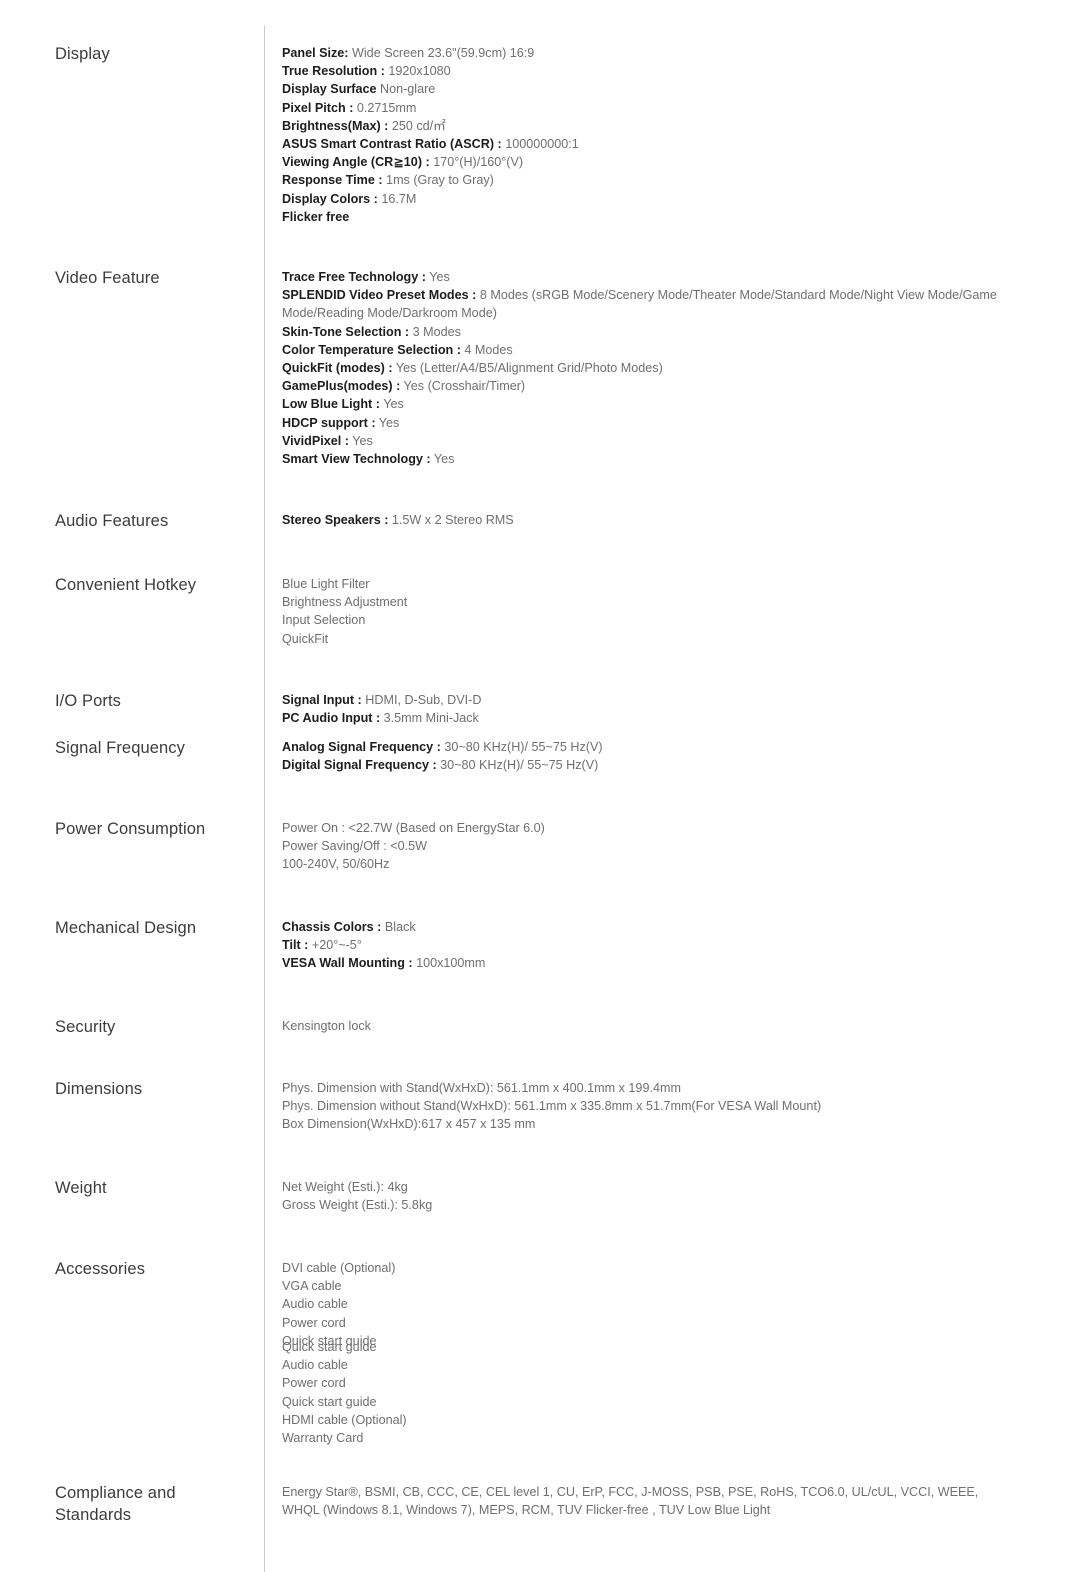  I want to click on spec-row-label: Audio Features, so click(112, 521).